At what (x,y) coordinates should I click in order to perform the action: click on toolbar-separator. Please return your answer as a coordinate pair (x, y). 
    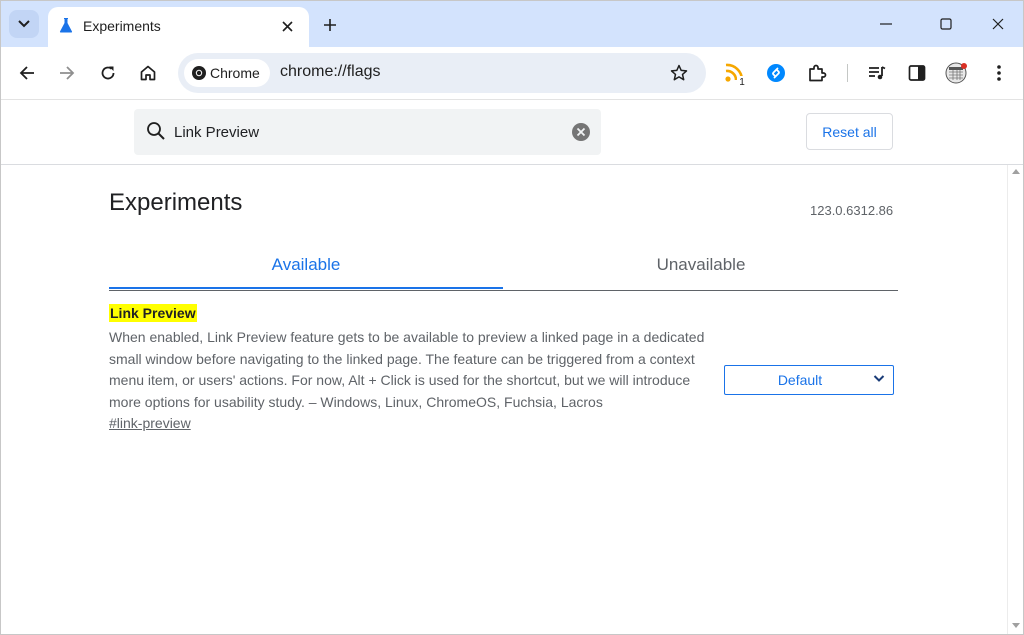
    Looking at the image, I should click on (847, 73).